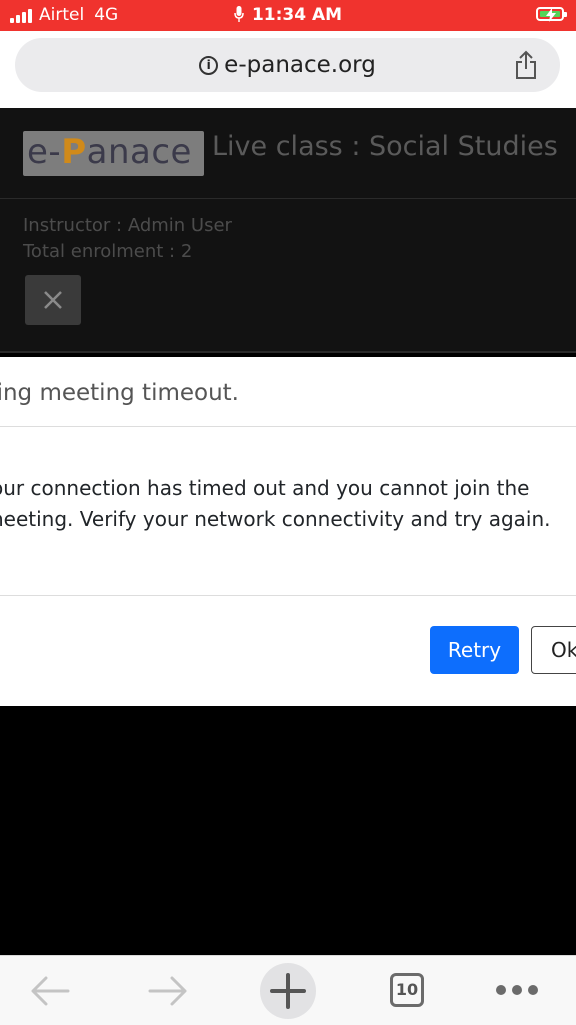 The width and height of the screenshot is (576, 1025). What do you see at coordinates (50, 991) in the screenshot?
I see `back-arrow-icon` at bounding box center [50, 991].